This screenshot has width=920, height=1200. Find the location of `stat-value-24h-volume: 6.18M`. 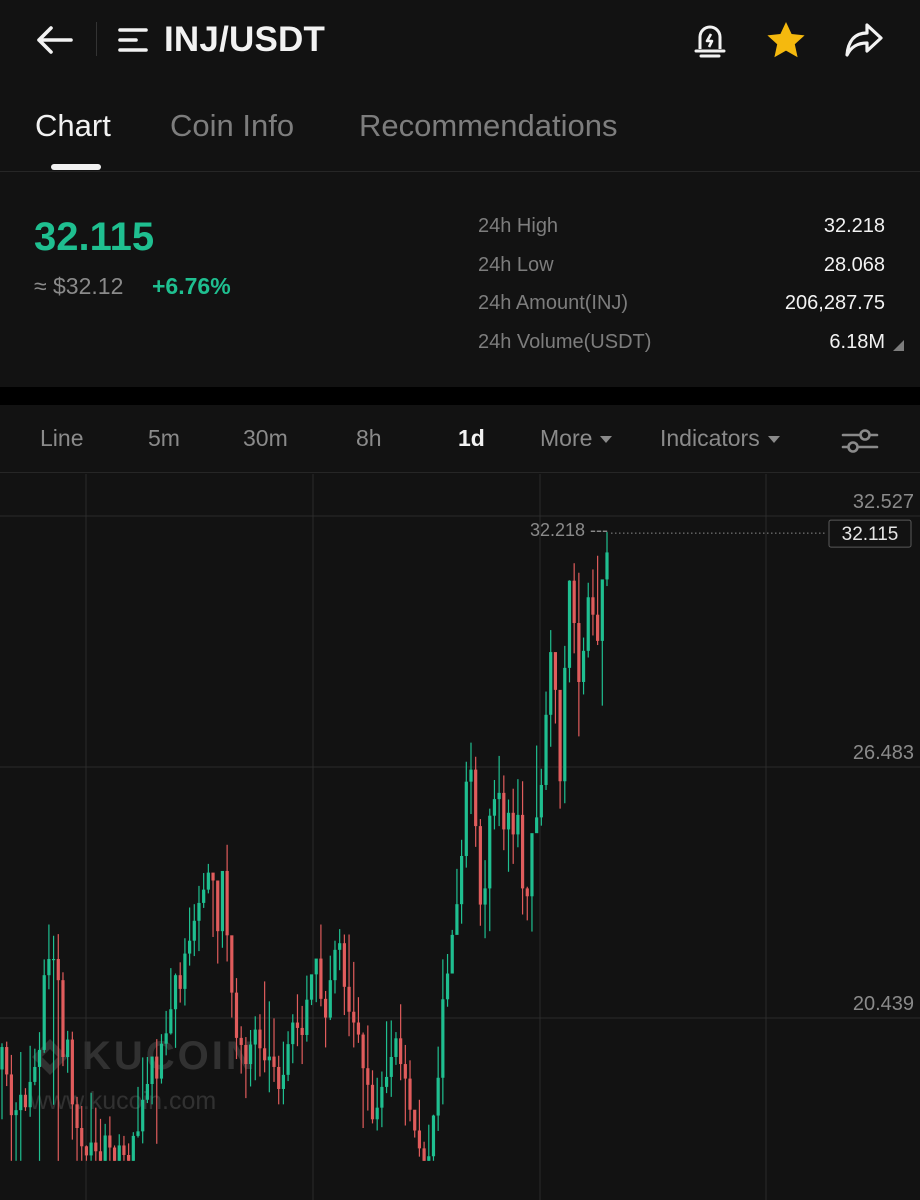

stat-value-24h-volume: 6.18M is located at coordinates (857, 342).